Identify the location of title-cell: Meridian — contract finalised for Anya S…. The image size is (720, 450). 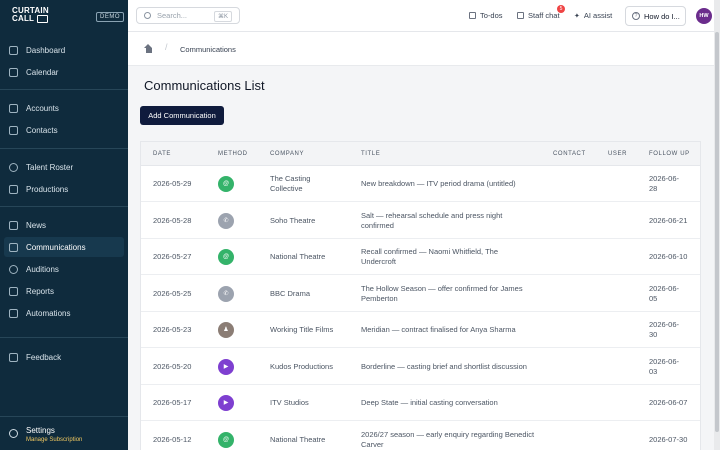
(453, 330).